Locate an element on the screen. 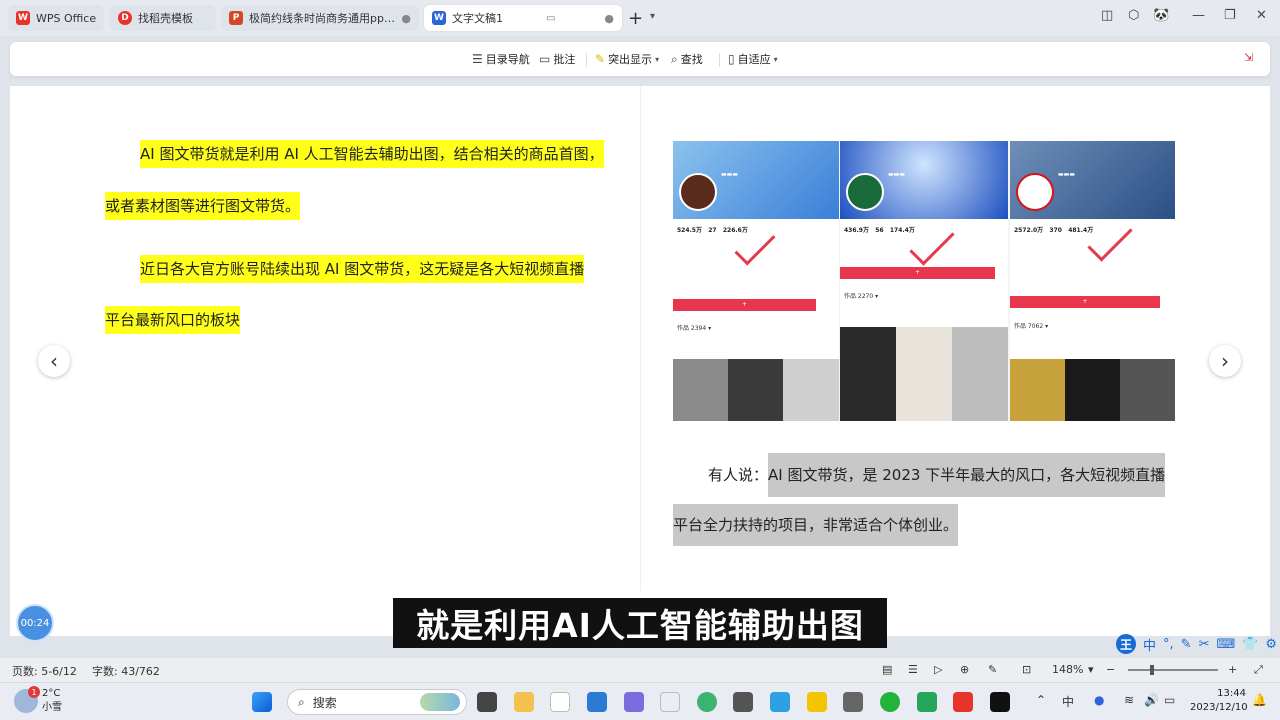 This screenshot has height=720, width=1280. tab-wps-office: W WPS Office is located at coordinates (56, 18).